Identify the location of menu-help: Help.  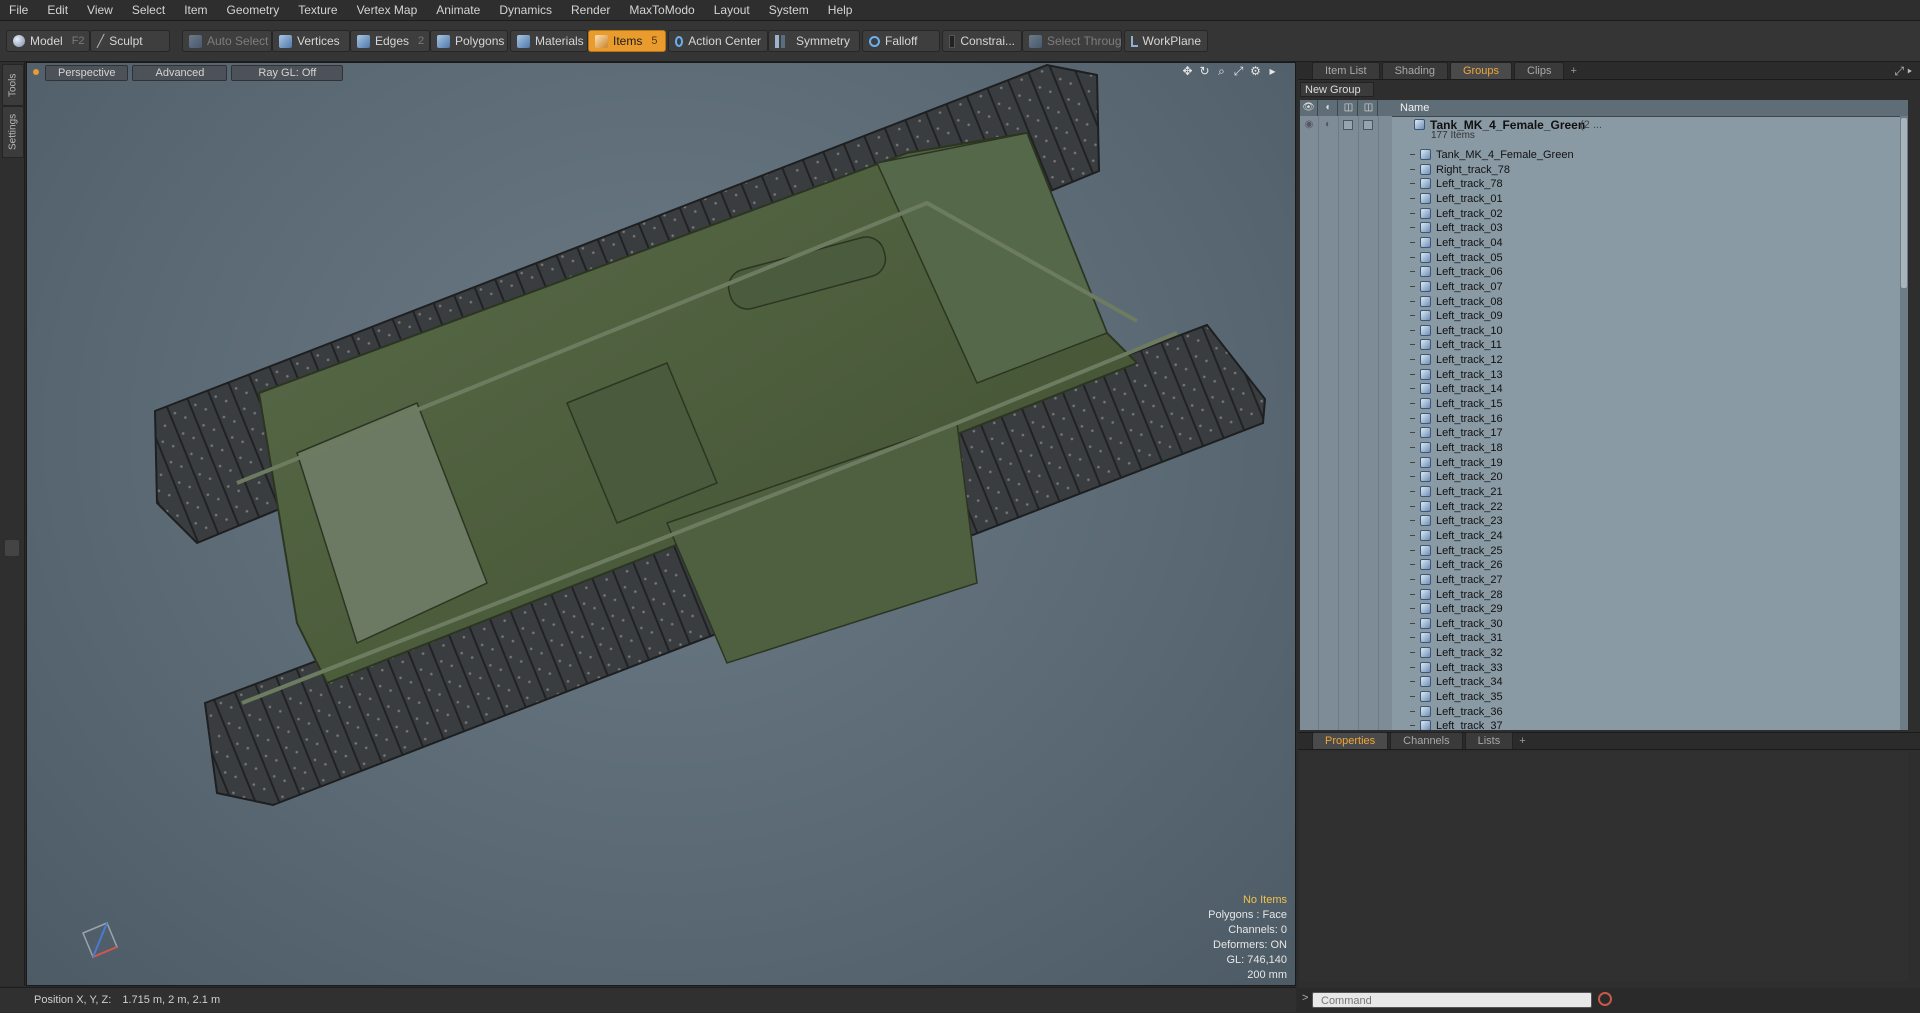
(841, 10).